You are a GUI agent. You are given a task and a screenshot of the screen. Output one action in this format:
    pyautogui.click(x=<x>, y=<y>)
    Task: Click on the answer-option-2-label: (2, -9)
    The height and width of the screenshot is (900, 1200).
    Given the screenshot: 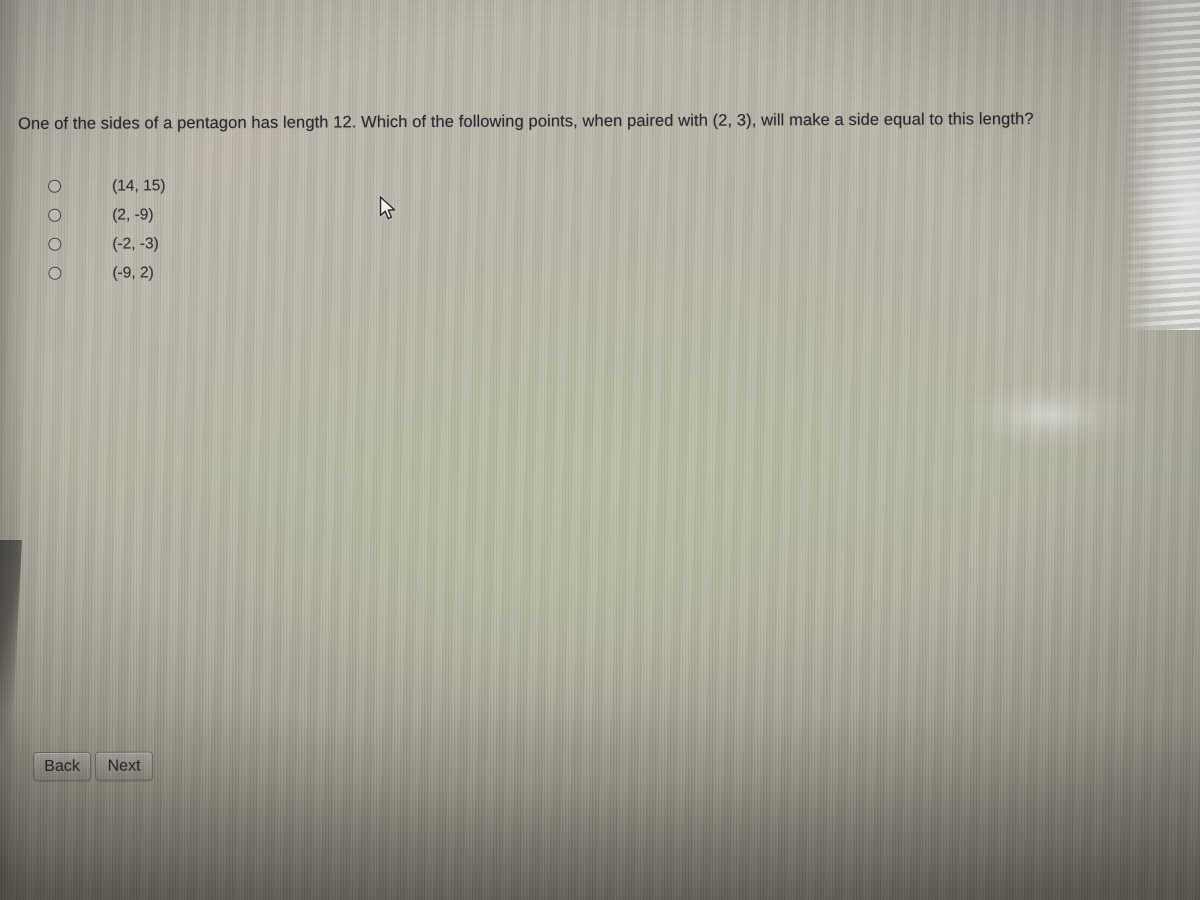 What is the action you would take?
    pyautogui.click(x=133, y=214)
    